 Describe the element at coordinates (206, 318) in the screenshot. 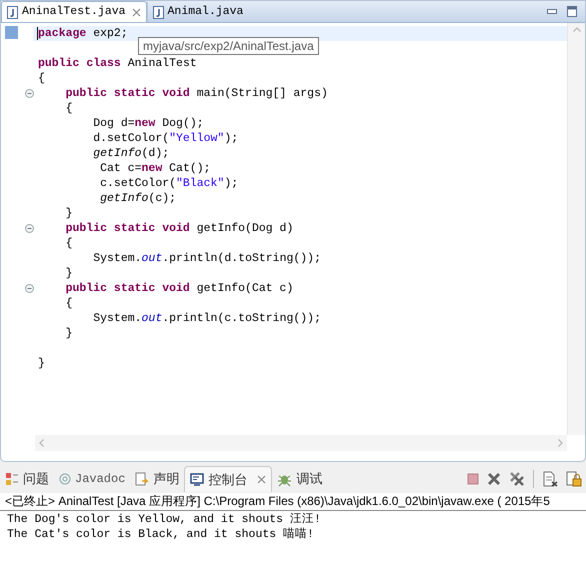

I see `code-line: System.out.println(c.toString());` at that location.